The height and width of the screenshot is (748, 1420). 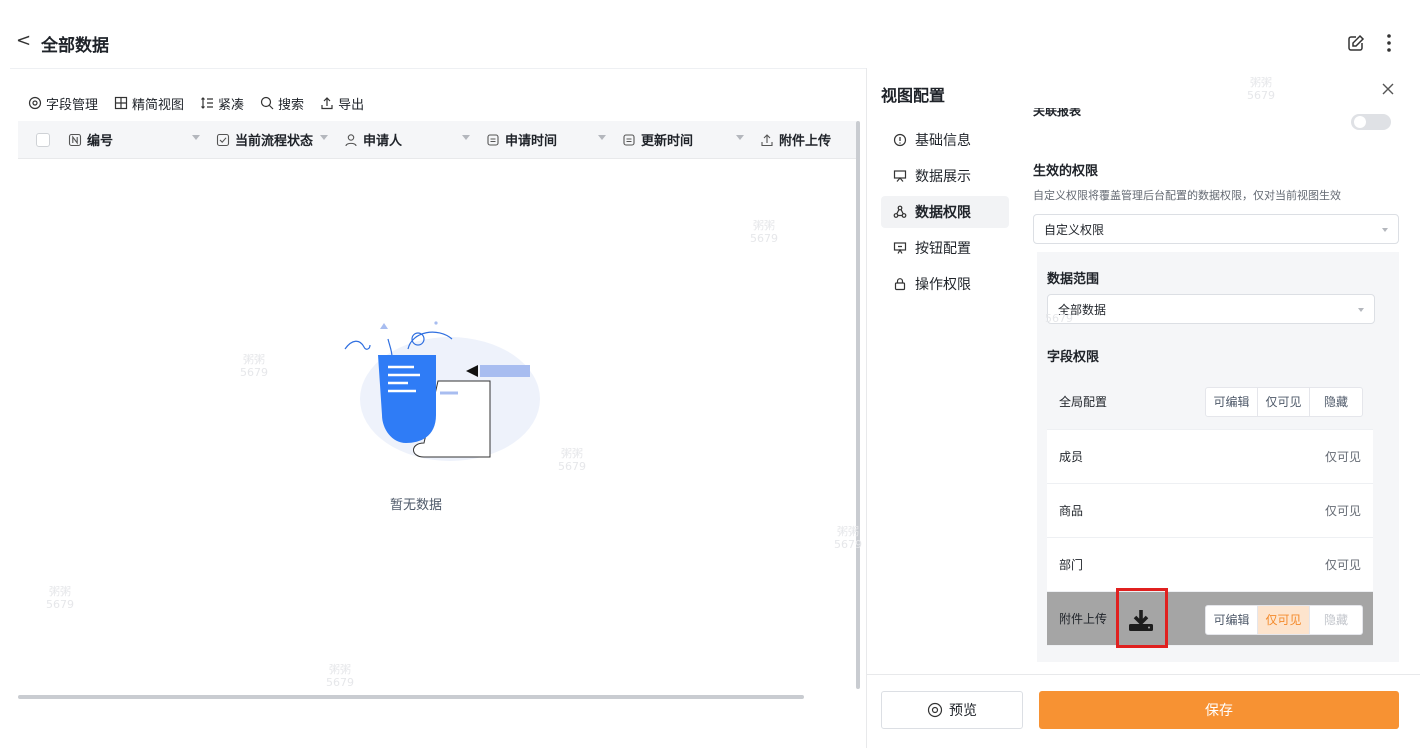 I want to click on search-label: 搜索, so click(x=291, y=105).